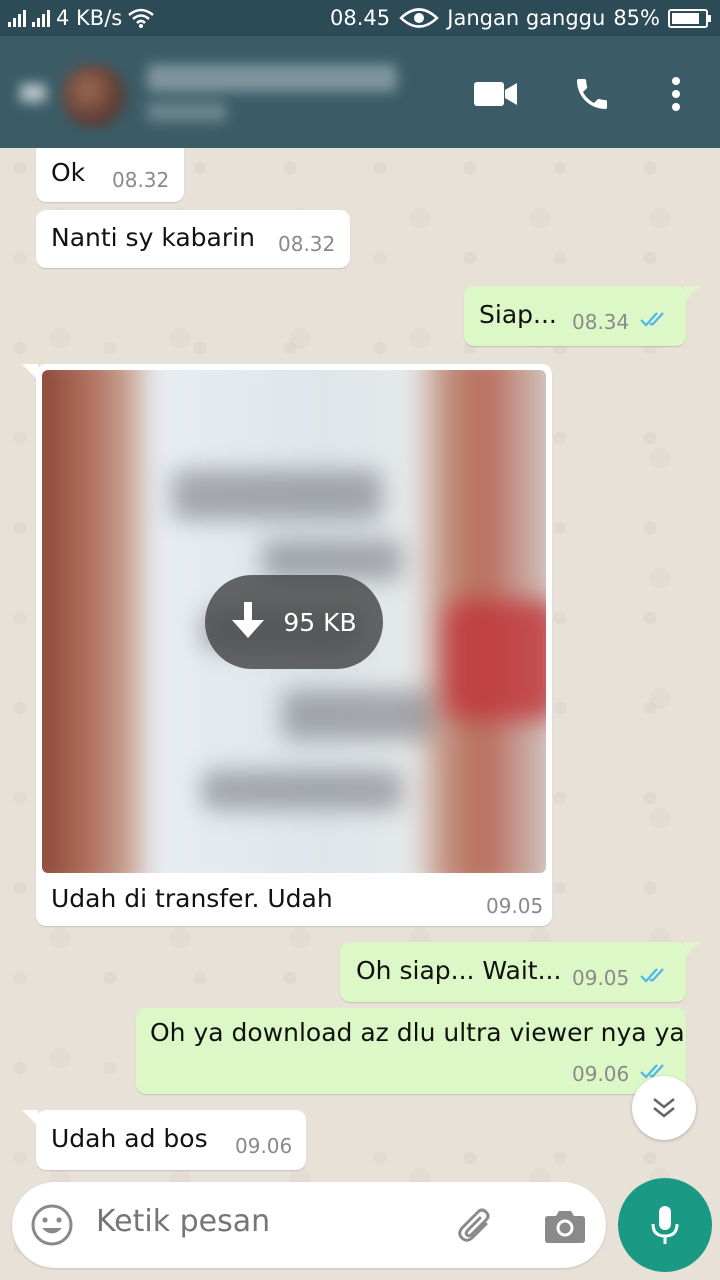 The width and height of the screenshot is (720, 1280). I want to click on phone-icon, so click(592, 94).